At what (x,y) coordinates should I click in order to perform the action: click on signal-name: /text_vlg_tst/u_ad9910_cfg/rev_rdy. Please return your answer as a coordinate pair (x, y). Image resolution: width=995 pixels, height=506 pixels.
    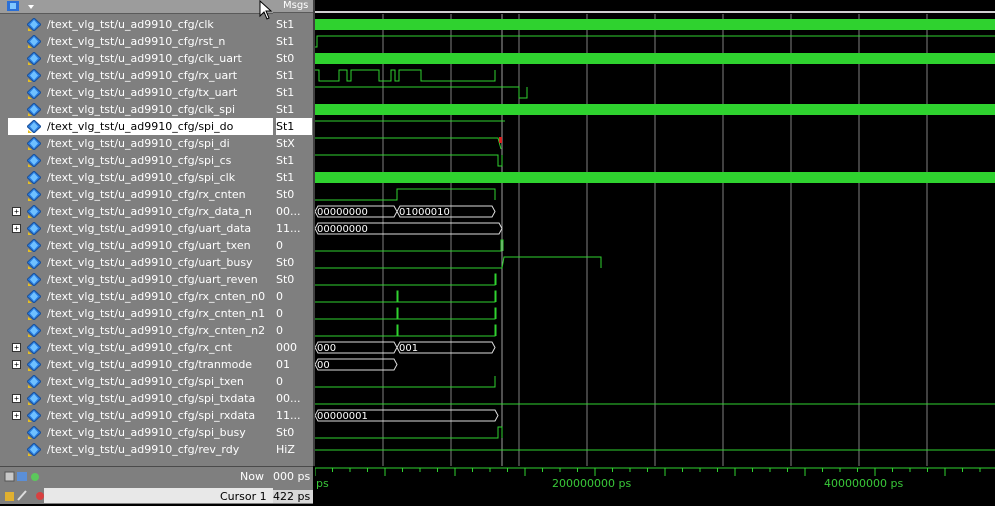
    Looking at the image, I should click on (143, 449).